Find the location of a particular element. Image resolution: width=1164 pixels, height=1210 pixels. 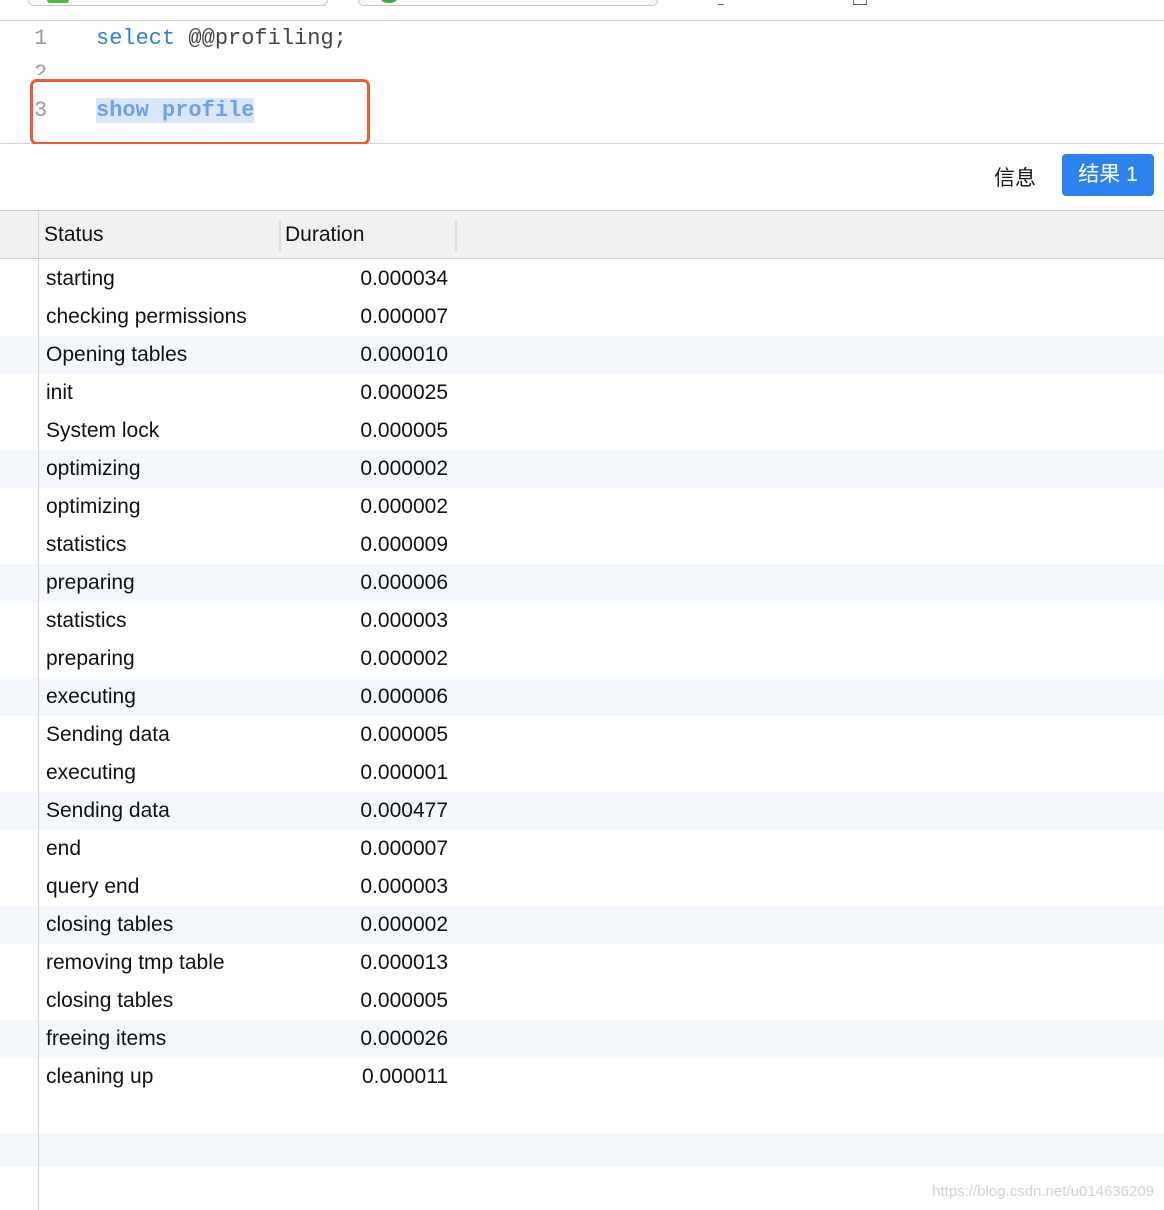

duration-cell: 0.000013 is located at coordinates (404, 963).